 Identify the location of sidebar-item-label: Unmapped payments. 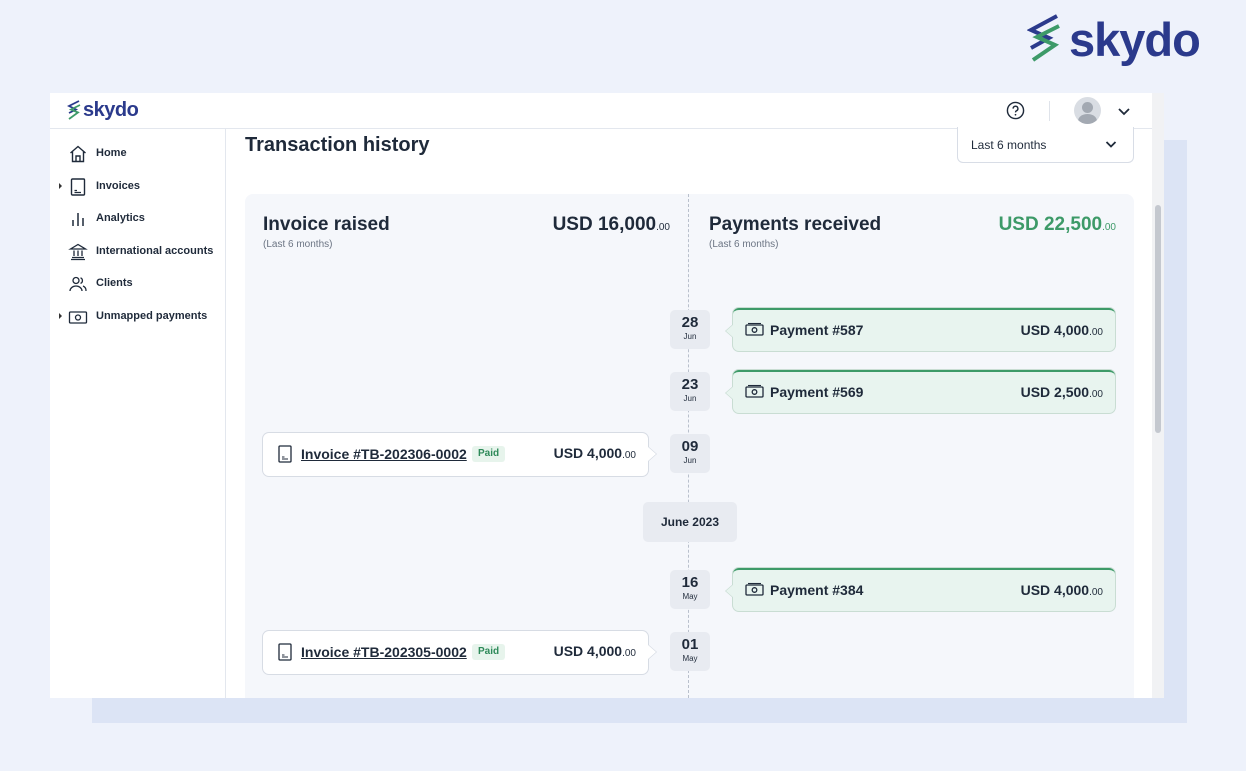
(152, 316).